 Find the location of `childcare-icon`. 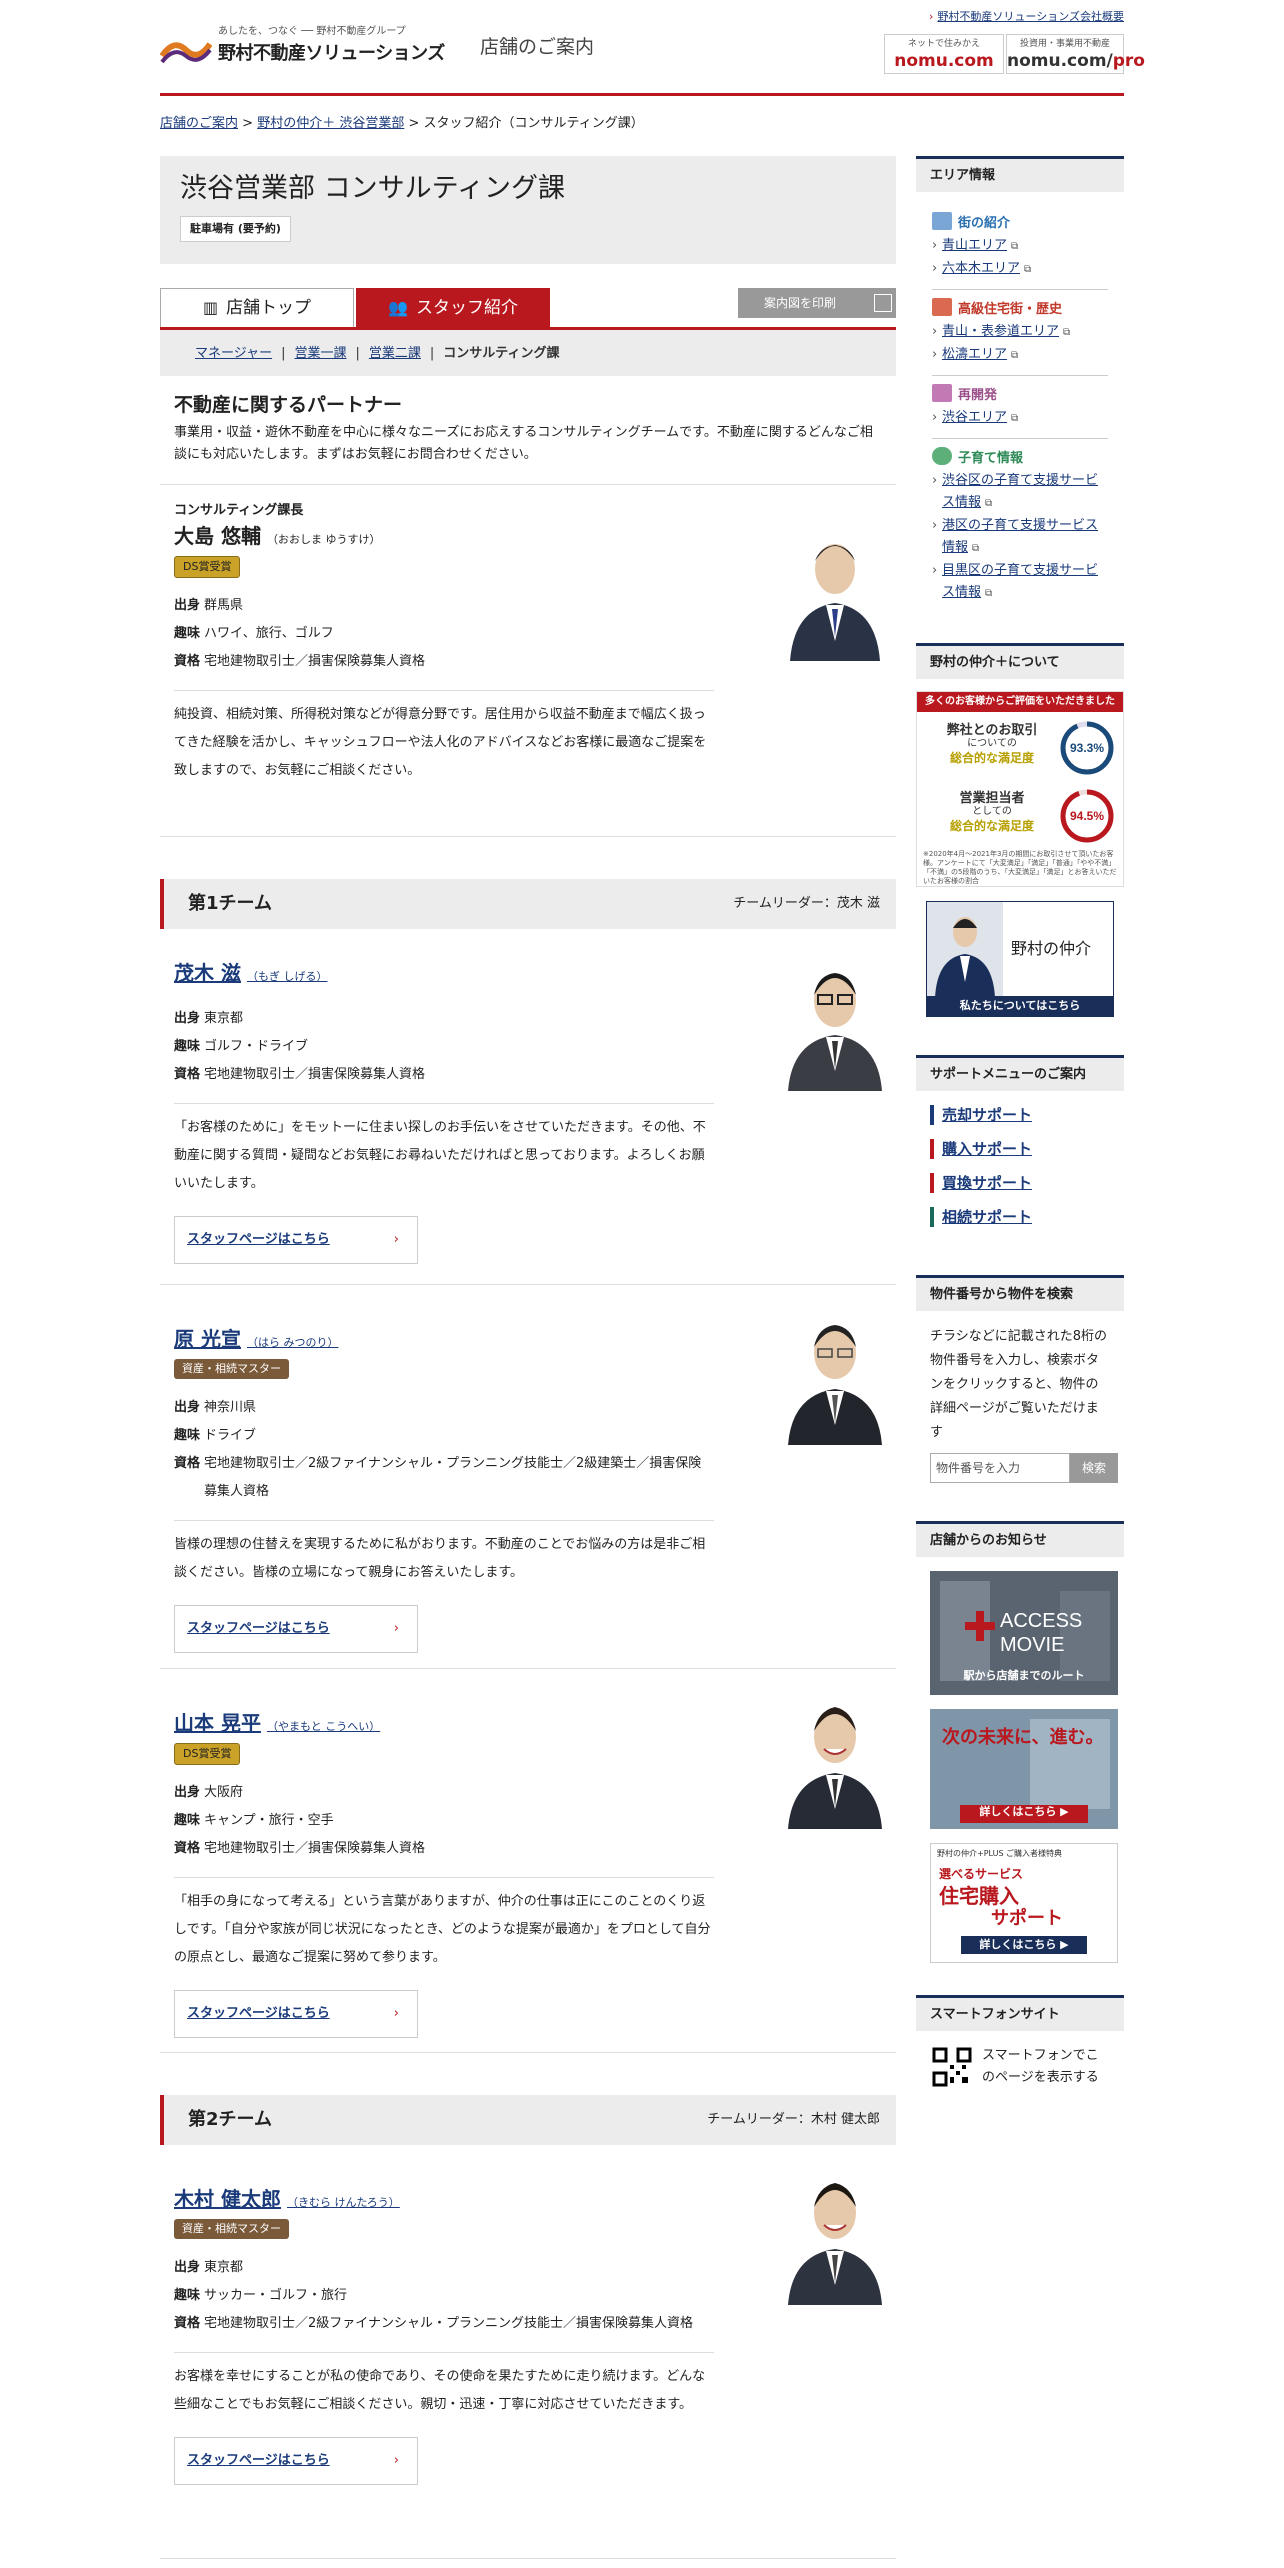

childcare-icon is located at coordinates (942, 456).